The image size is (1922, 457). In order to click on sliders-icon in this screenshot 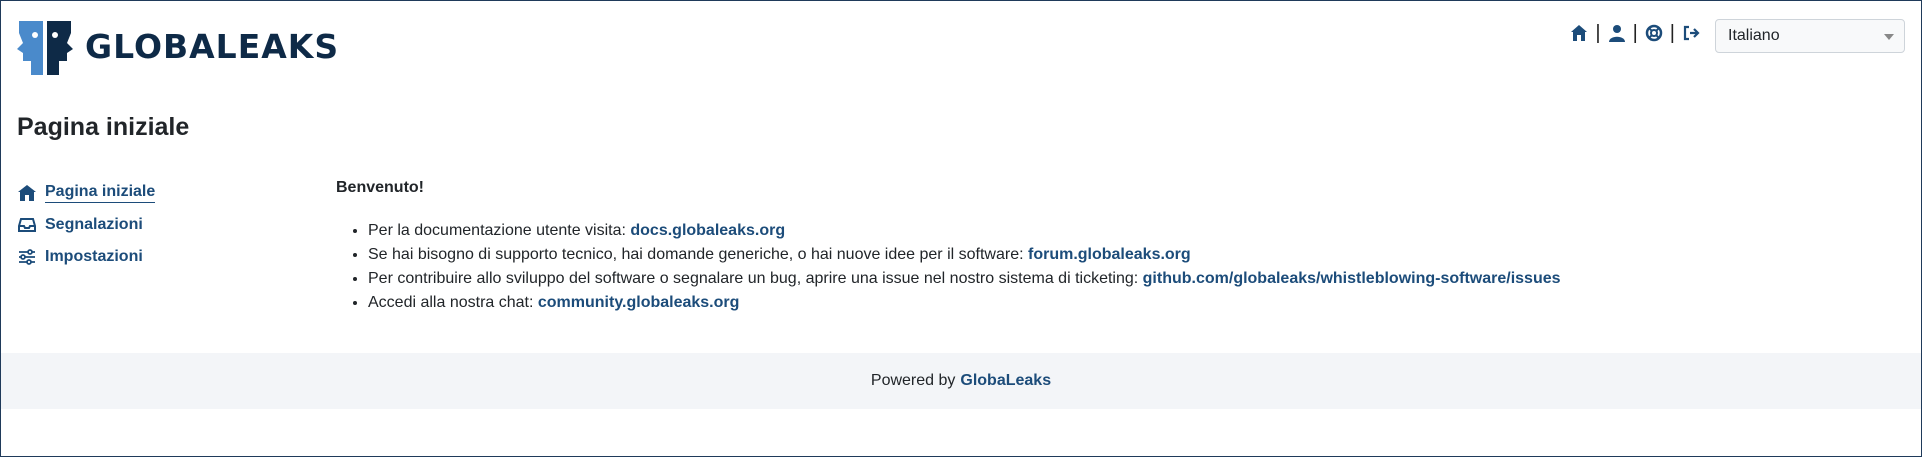, I will do `click(27, 257)`.